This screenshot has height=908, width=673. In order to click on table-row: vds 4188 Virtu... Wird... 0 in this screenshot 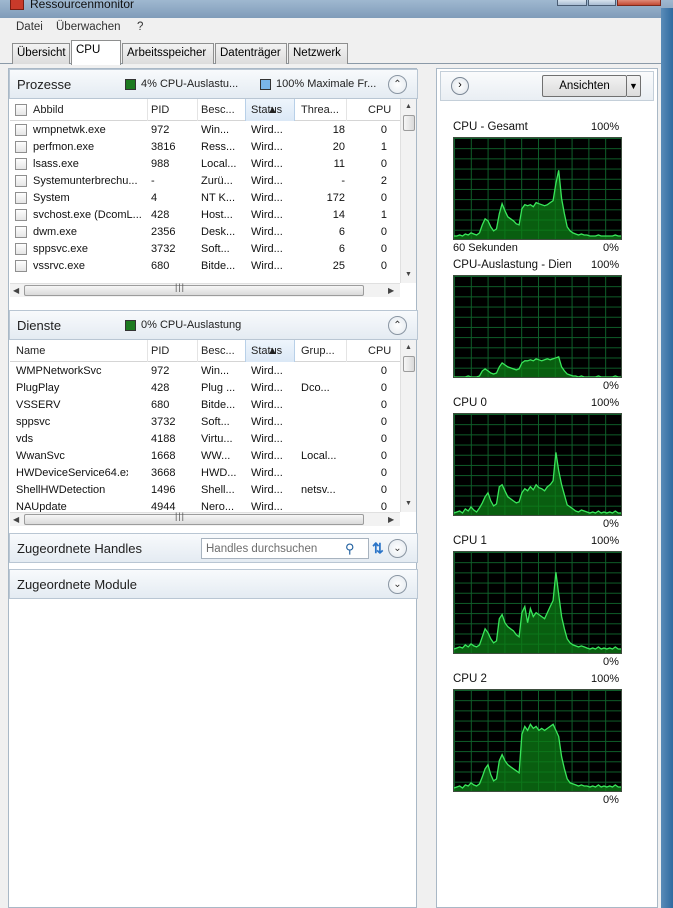, I will do `click(205, 439)`.